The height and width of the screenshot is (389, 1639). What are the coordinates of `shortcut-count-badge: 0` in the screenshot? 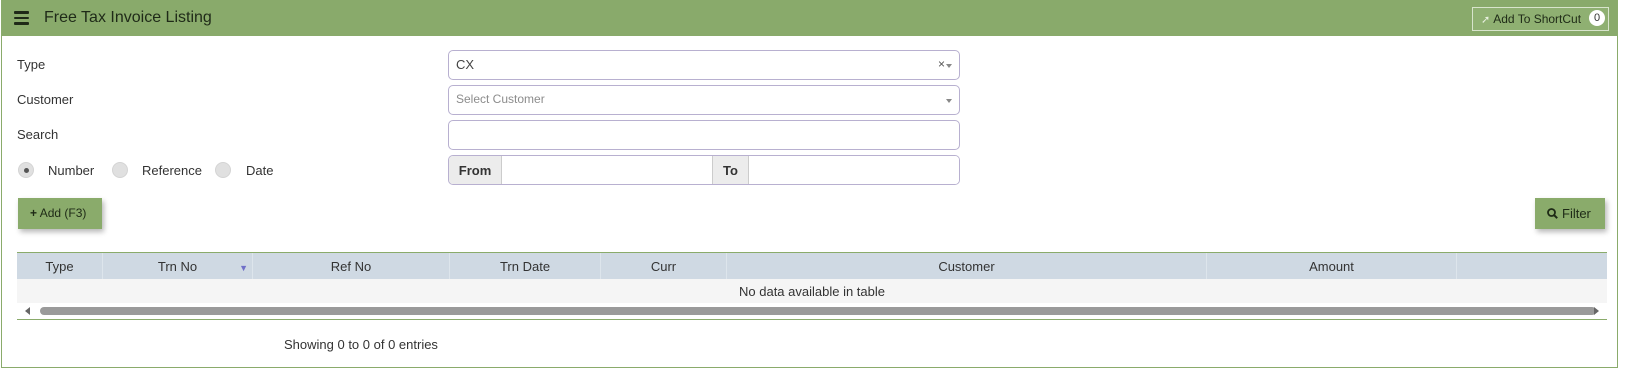 It's located at (1597, 18).